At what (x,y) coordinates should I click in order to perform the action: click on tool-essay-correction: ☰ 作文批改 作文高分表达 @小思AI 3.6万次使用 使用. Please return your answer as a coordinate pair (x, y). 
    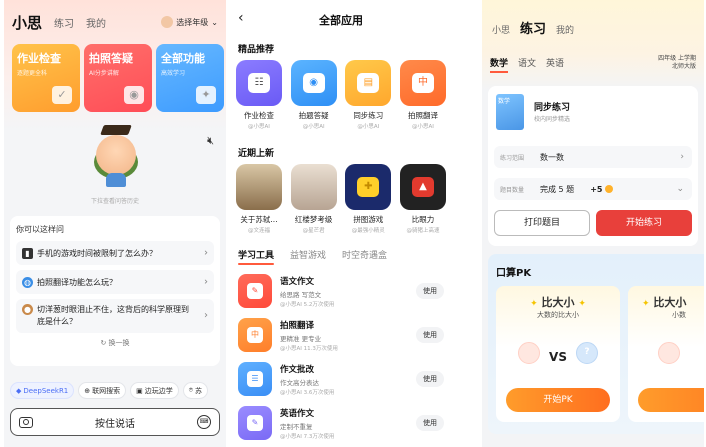
    Looking at the image, I should click on (341, 379).